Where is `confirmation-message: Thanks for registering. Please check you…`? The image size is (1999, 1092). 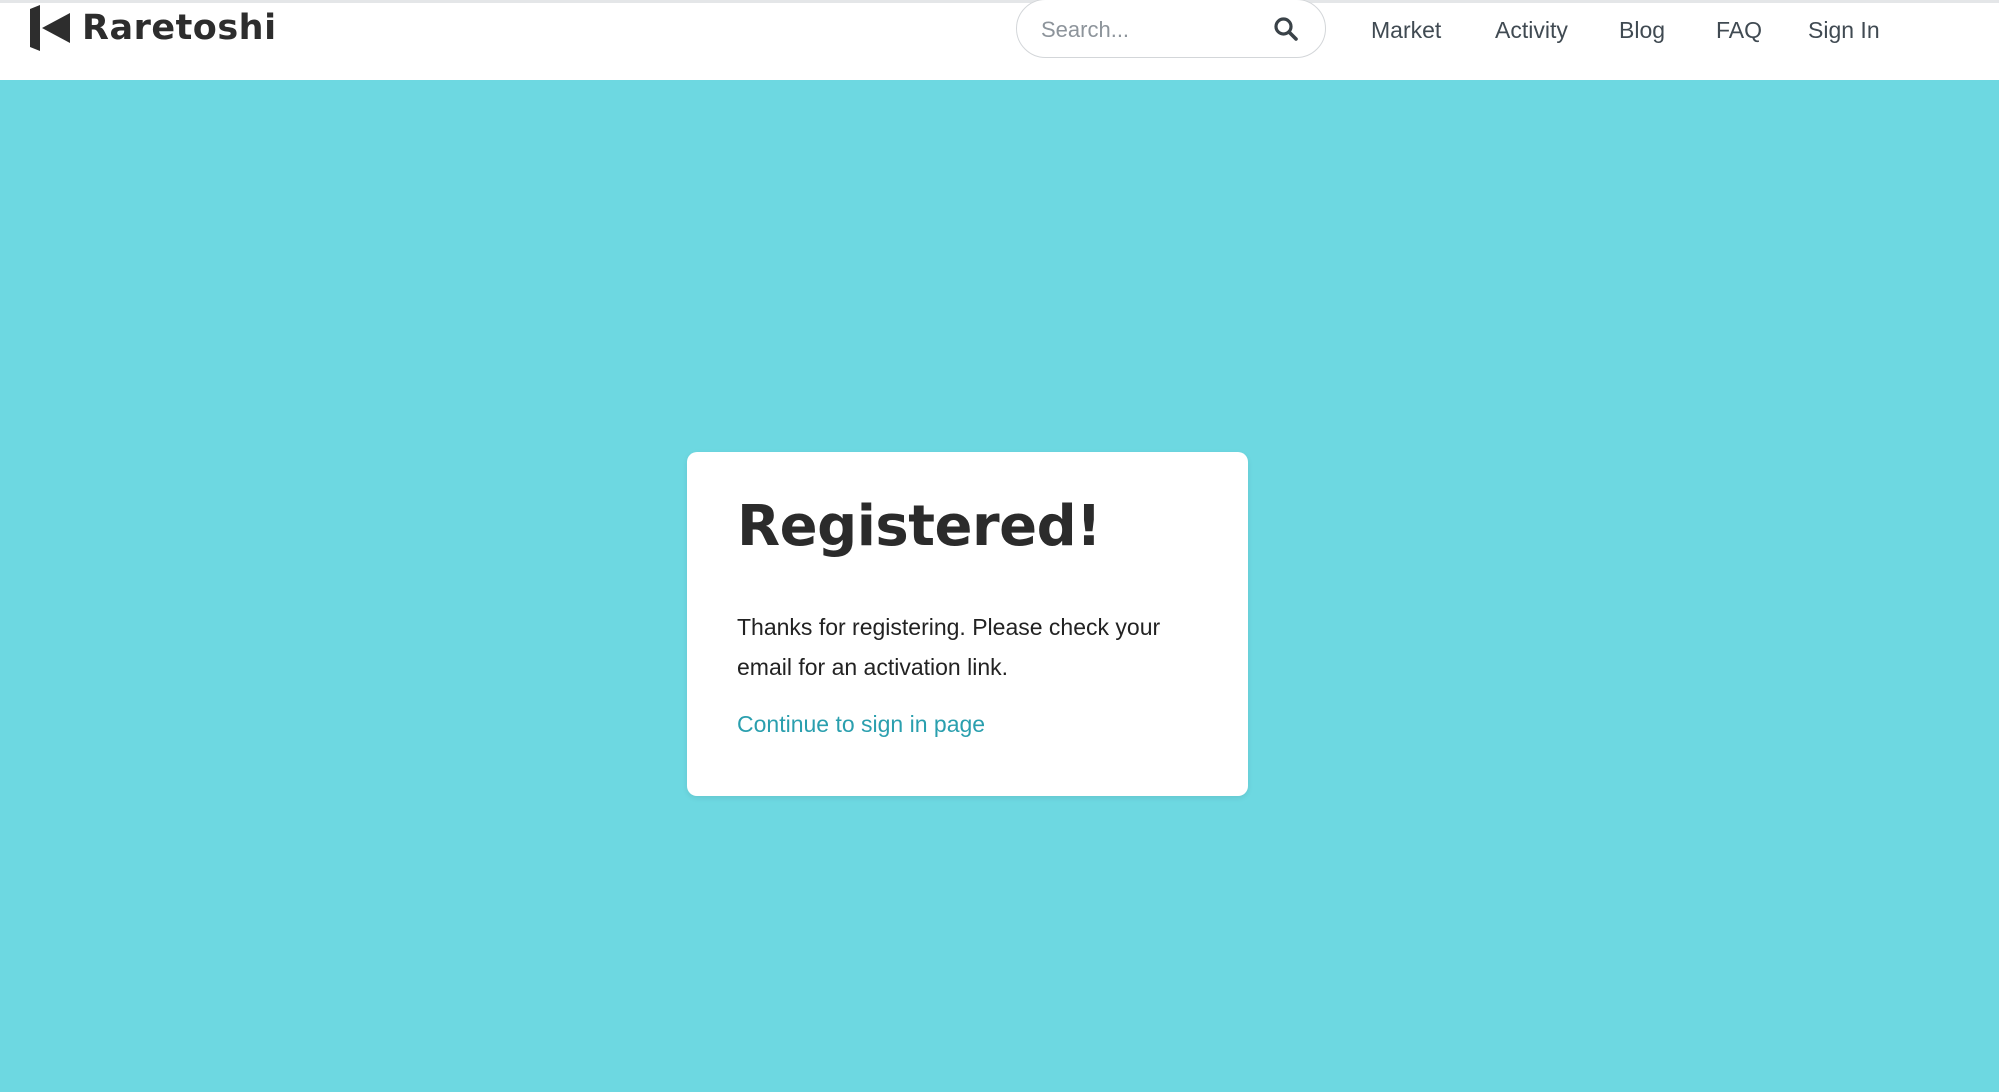
confirmation-message: Thanks for registering. Please check you… is located at coordinates (949, 647).